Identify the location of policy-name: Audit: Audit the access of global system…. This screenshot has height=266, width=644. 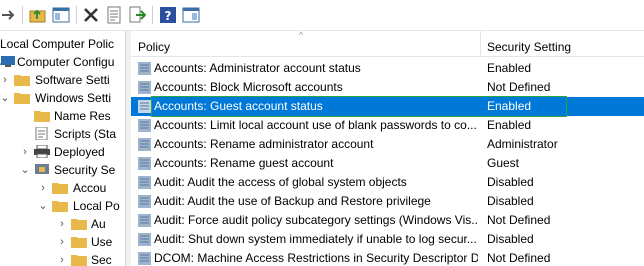
(280, 182).